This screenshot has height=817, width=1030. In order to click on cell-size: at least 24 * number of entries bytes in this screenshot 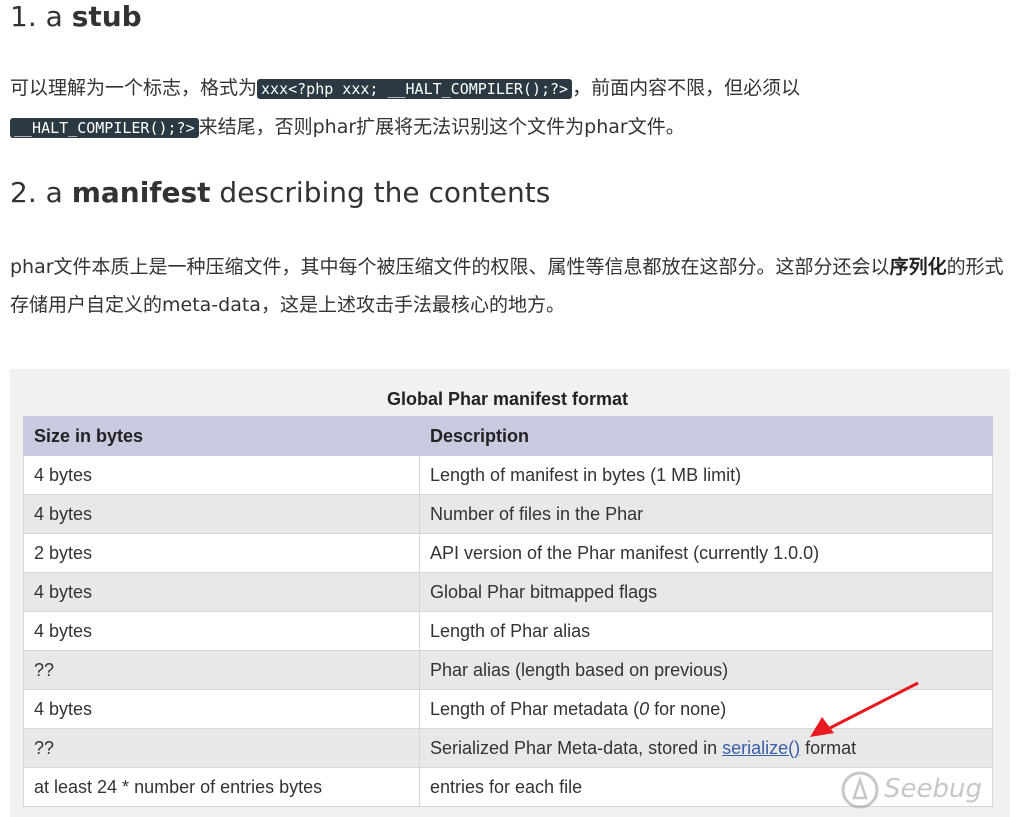, I will do `click(221, 787)`.